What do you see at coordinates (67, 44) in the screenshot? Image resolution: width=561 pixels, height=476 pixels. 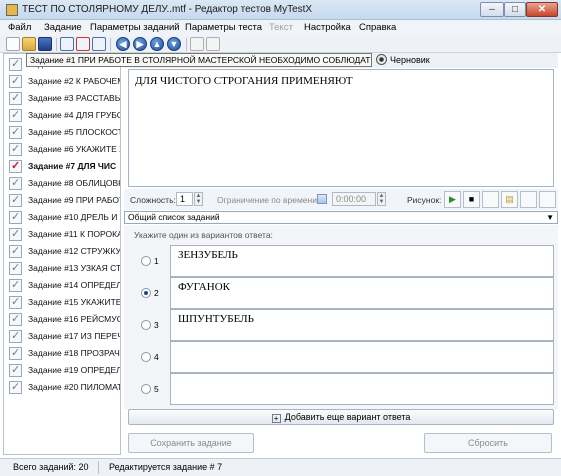 I see `add-task-icon` at bounding box center [67, 44].